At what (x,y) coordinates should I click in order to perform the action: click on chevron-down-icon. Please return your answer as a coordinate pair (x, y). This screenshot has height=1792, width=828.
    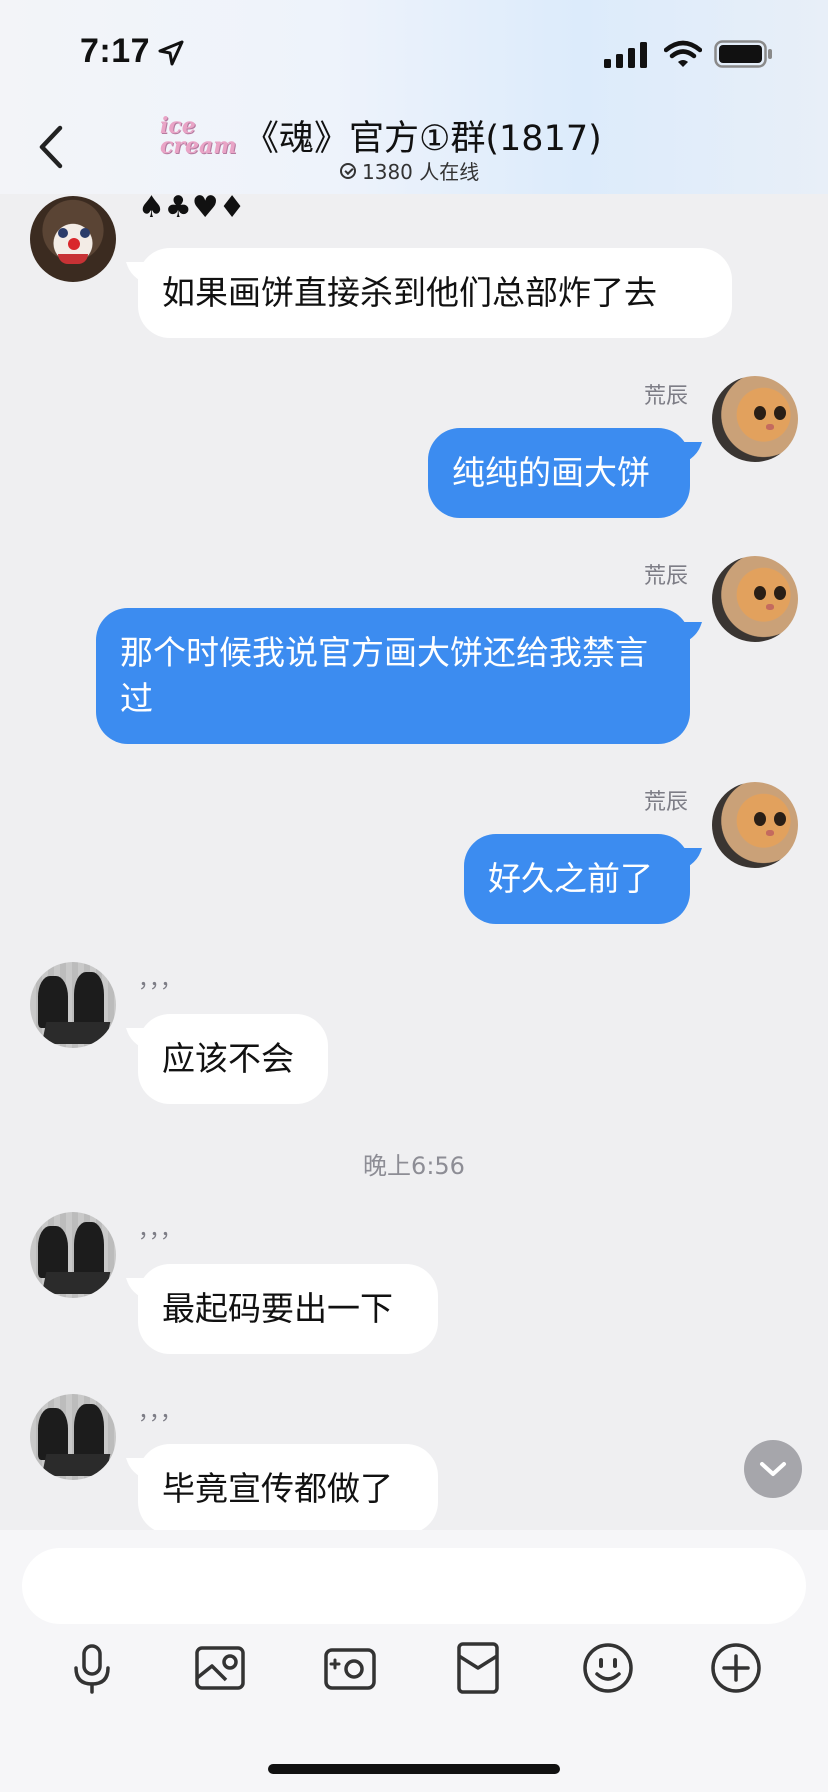
    Looking at the image, I should click on (773, 1469).